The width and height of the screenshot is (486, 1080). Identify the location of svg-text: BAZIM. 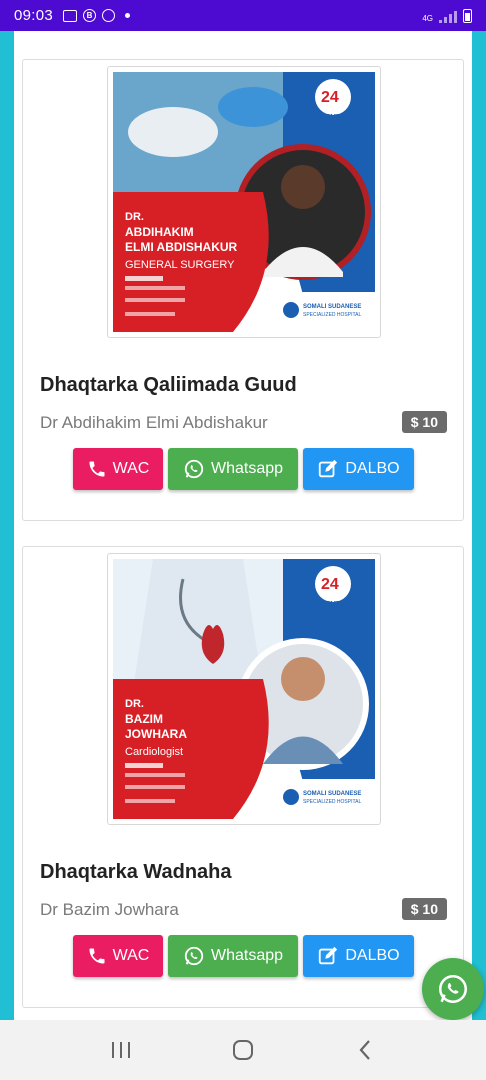
(144, 719).